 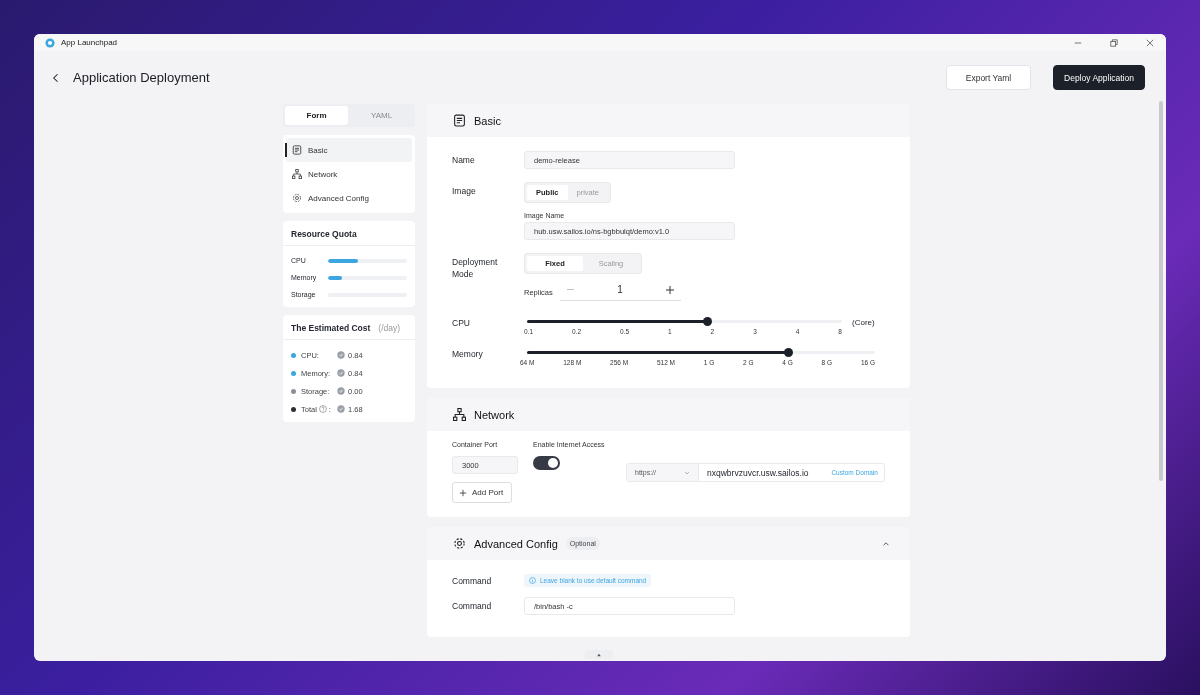 I want to click on cost-title: The Estimated Cost, so click(x=331, y=328).